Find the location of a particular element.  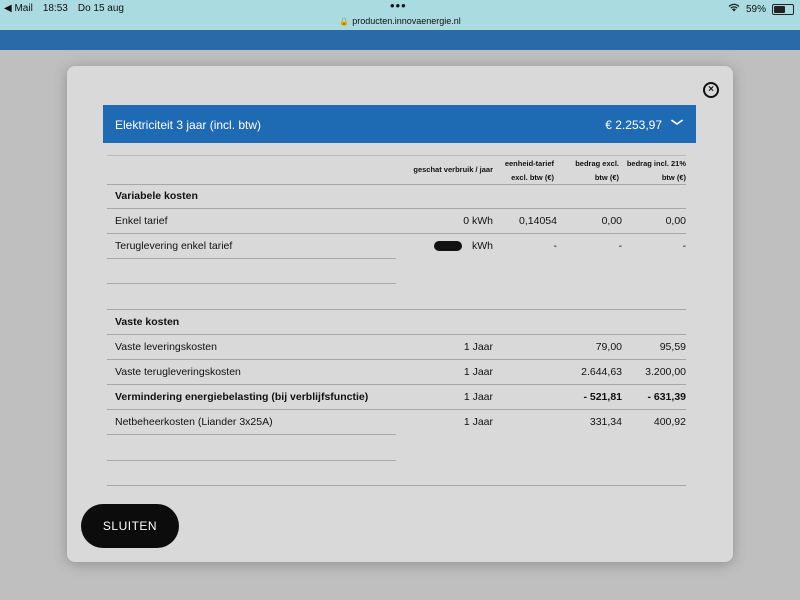

row-excl: 0,00 is located at coordinates (611, 221).